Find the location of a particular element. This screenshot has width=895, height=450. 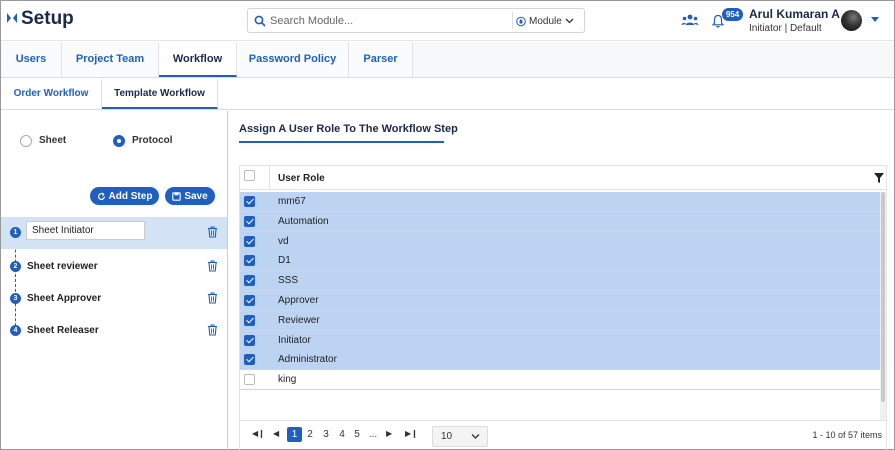

section-underline is located at coordinates (341, 142).